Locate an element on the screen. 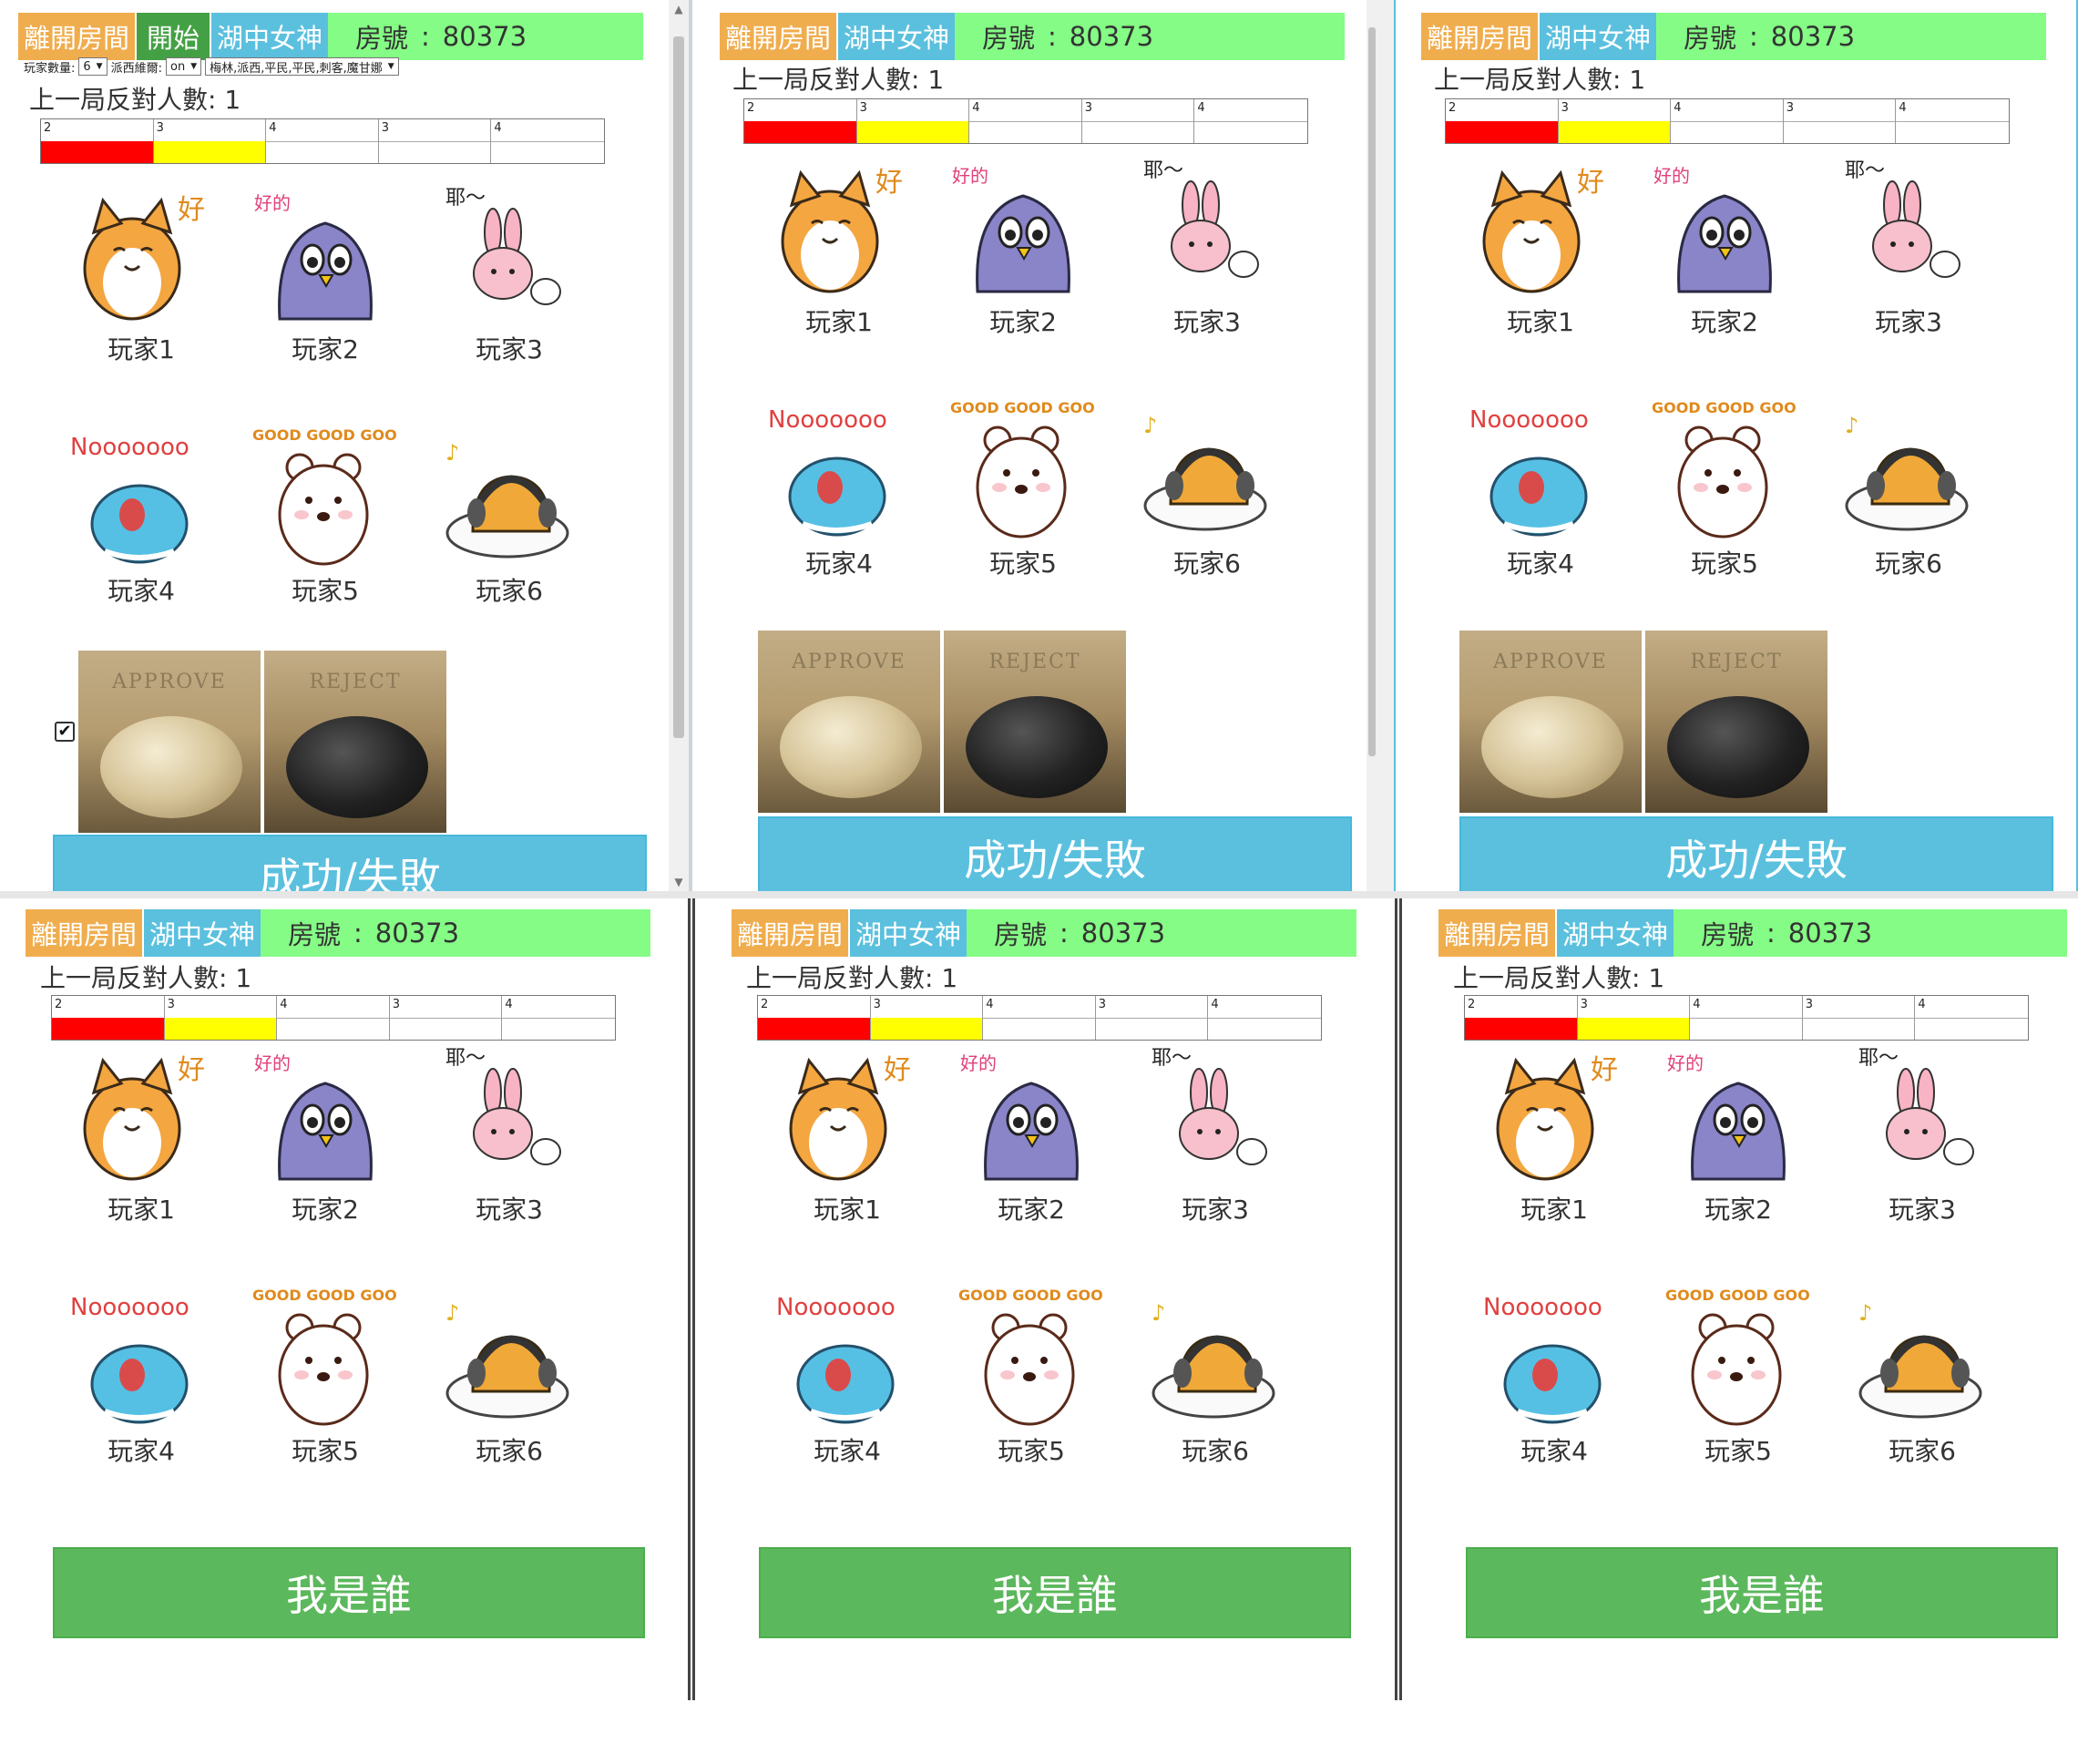 Image resolution: width=2078 pixels, height=1764 pixels. start-button: 開始 is located at coordinates (172, 36).